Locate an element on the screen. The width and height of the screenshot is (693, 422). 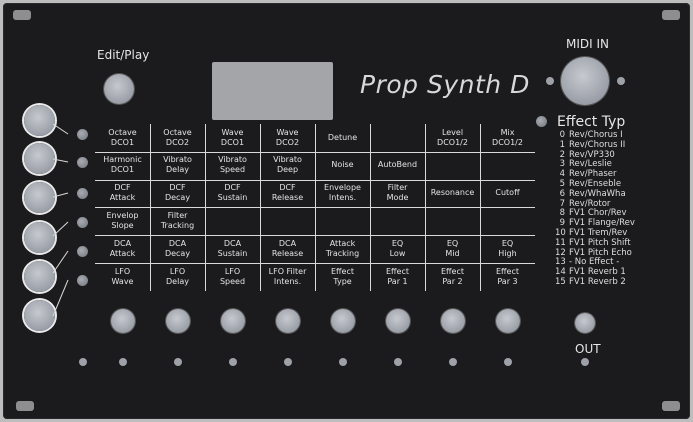
parameter-cell: Effect Par 2 is located at coordinates (452, 276).